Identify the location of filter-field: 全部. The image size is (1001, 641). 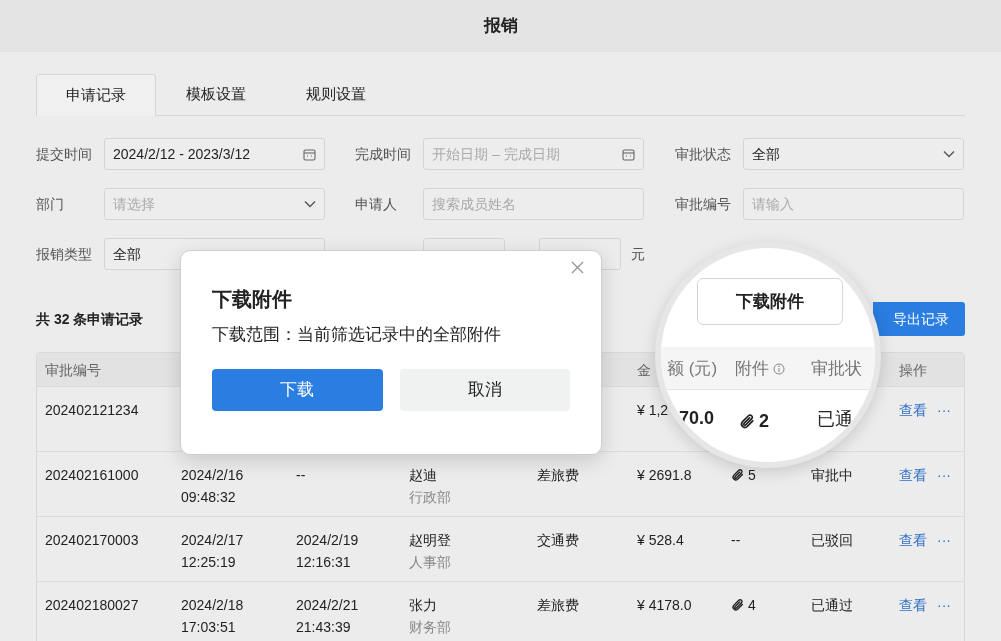
(853, 154).